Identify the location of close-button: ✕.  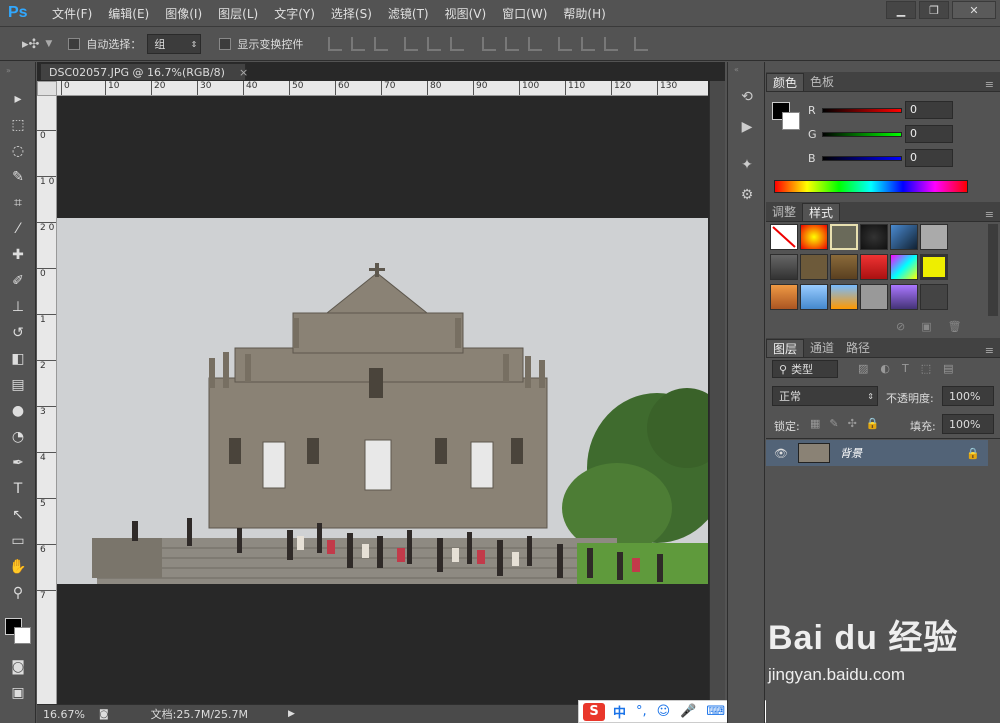
(974, 10).